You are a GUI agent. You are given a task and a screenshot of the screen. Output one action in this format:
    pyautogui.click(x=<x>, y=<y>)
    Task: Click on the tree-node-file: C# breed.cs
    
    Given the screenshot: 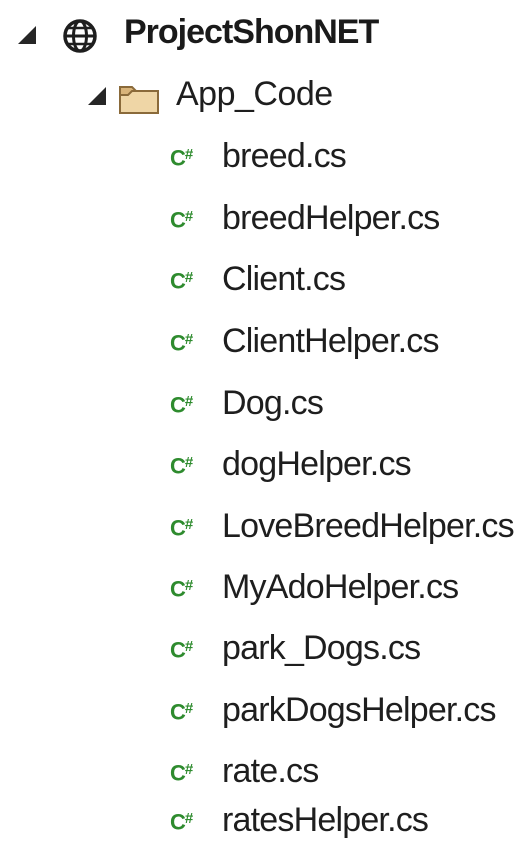 What is the action you would take?
    pyautogui.click(x=258, y=159)
    